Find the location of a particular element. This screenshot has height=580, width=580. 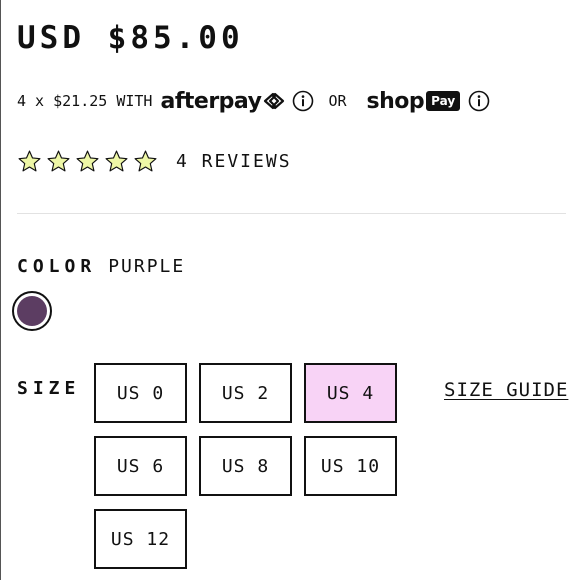

selected-color-name: PURPLE is located at coordinates (147, 266).